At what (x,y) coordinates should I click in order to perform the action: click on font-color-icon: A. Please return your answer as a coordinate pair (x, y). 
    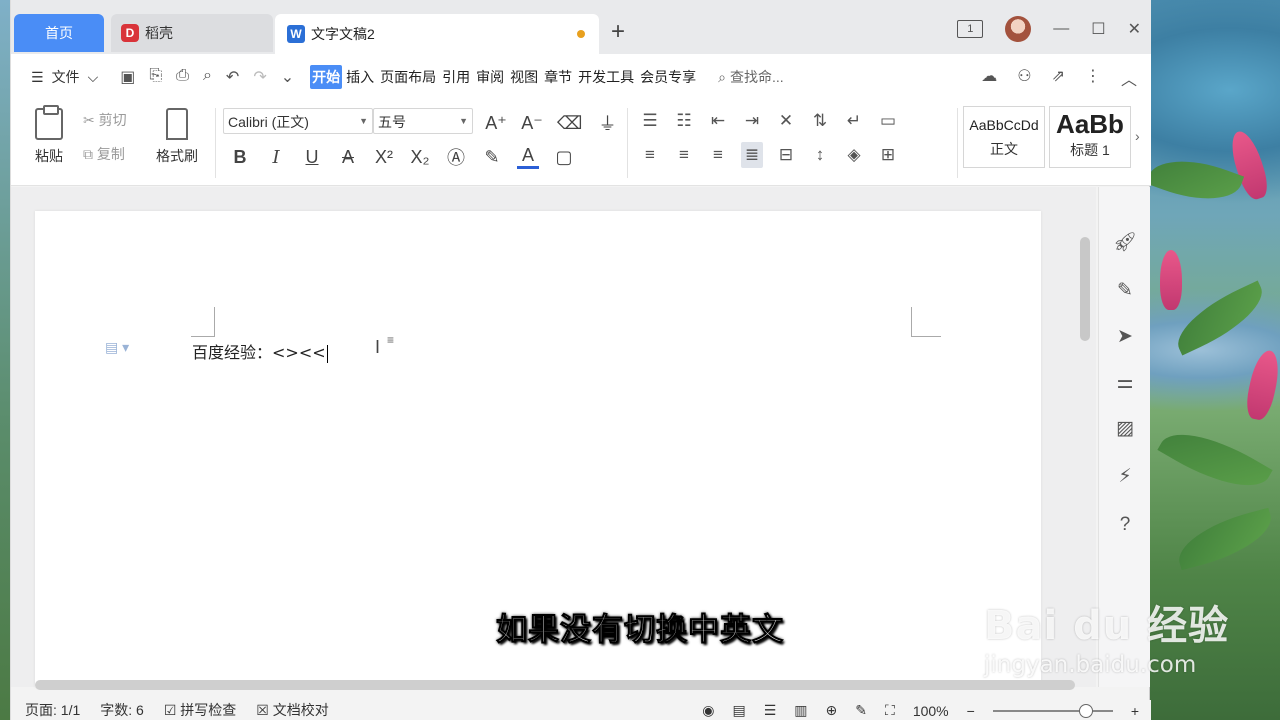
    Looking at the image, I should click on (528, 157).